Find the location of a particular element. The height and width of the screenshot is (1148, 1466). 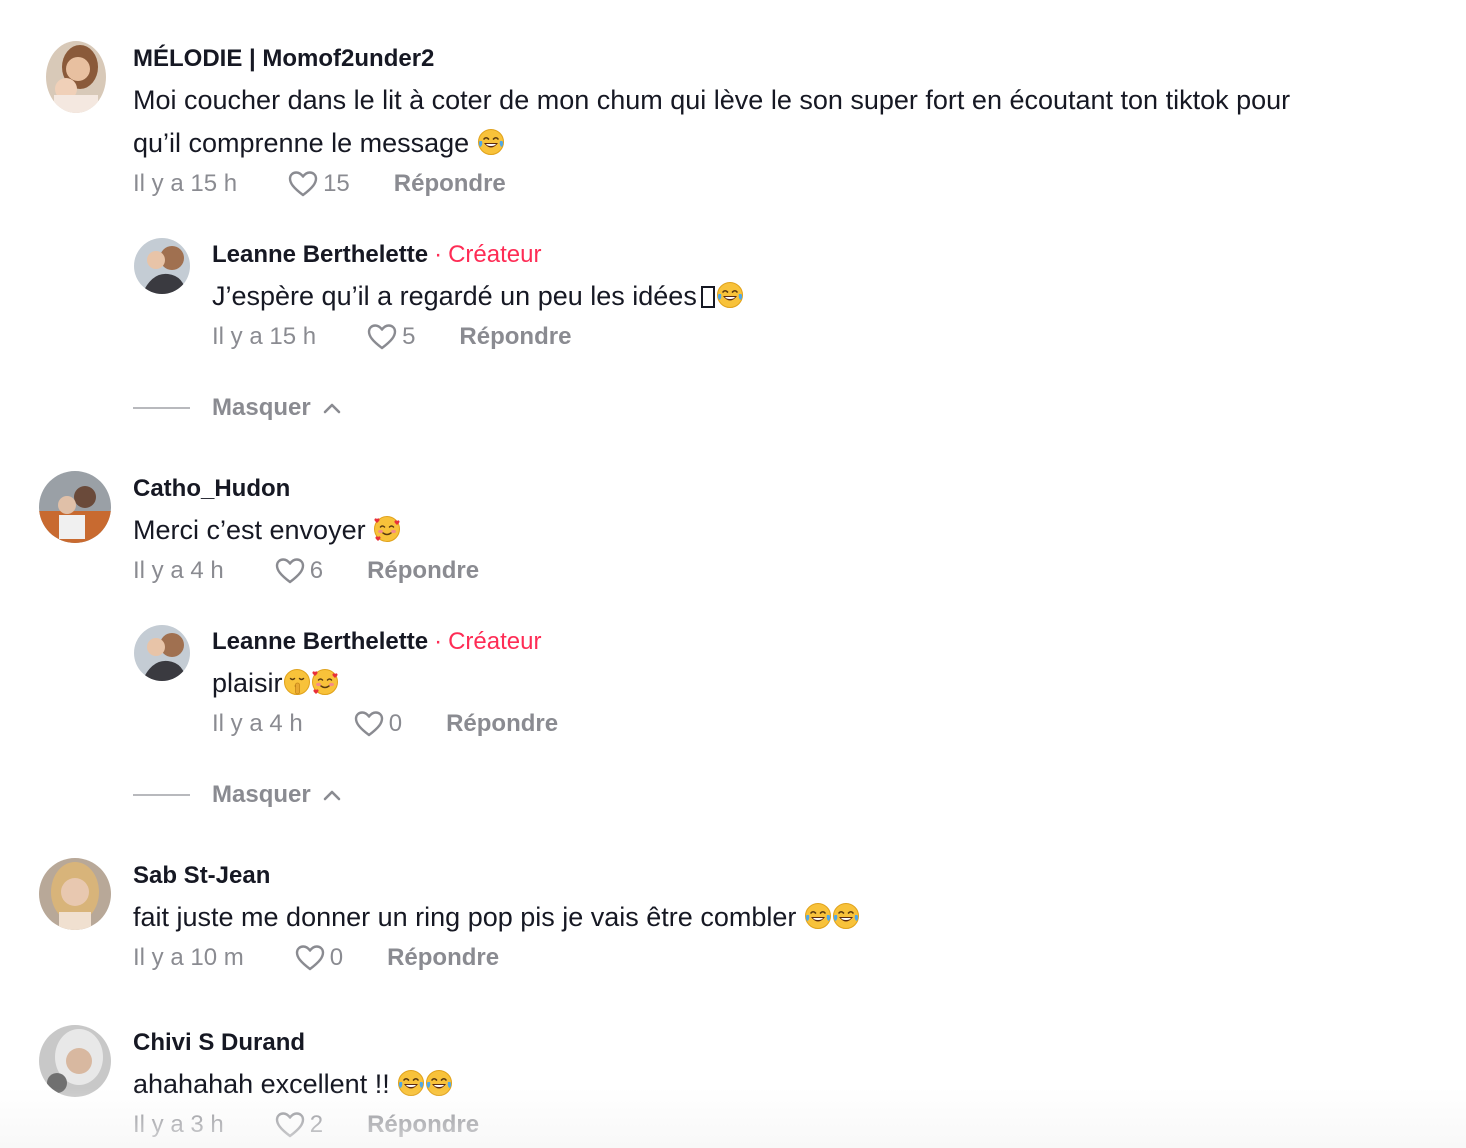

comment-author: Chivi S Durand is located at coordinates (219, 1043).